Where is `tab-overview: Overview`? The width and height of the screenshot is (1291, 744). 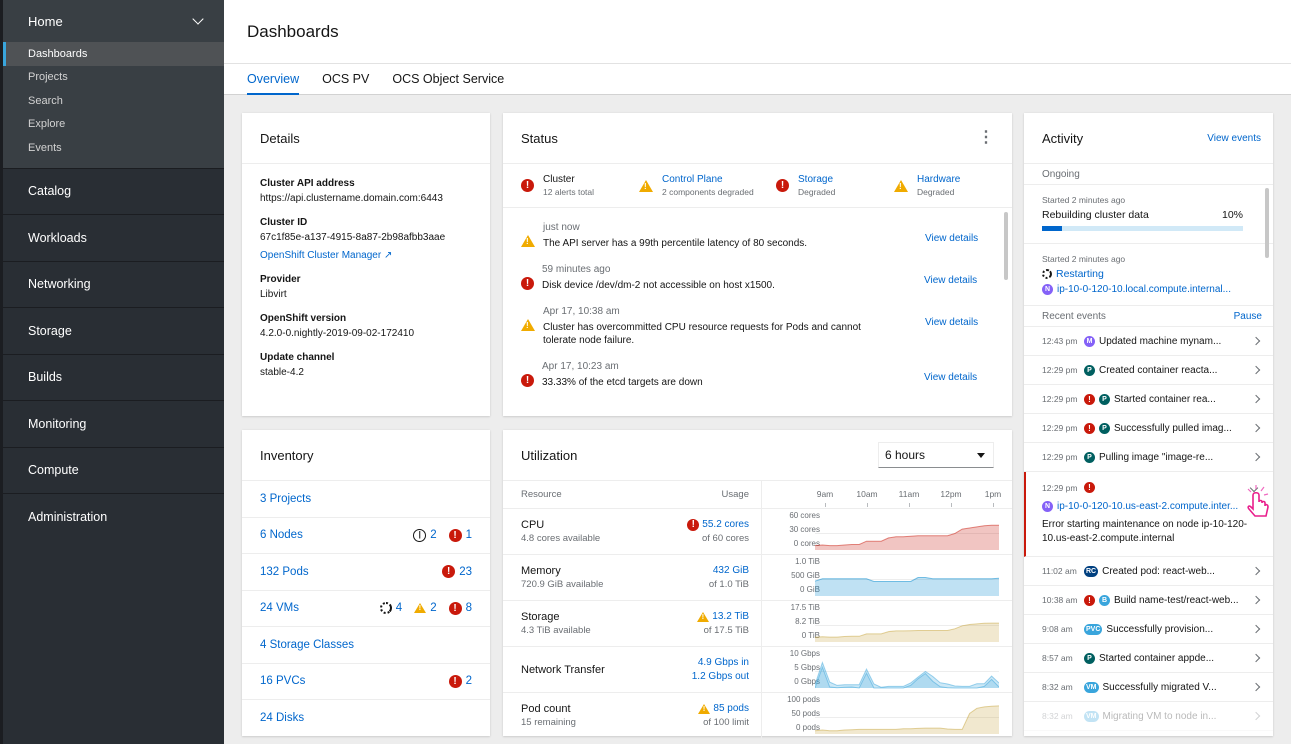 tab-overview: Overview is located at coordinates (273, 79).